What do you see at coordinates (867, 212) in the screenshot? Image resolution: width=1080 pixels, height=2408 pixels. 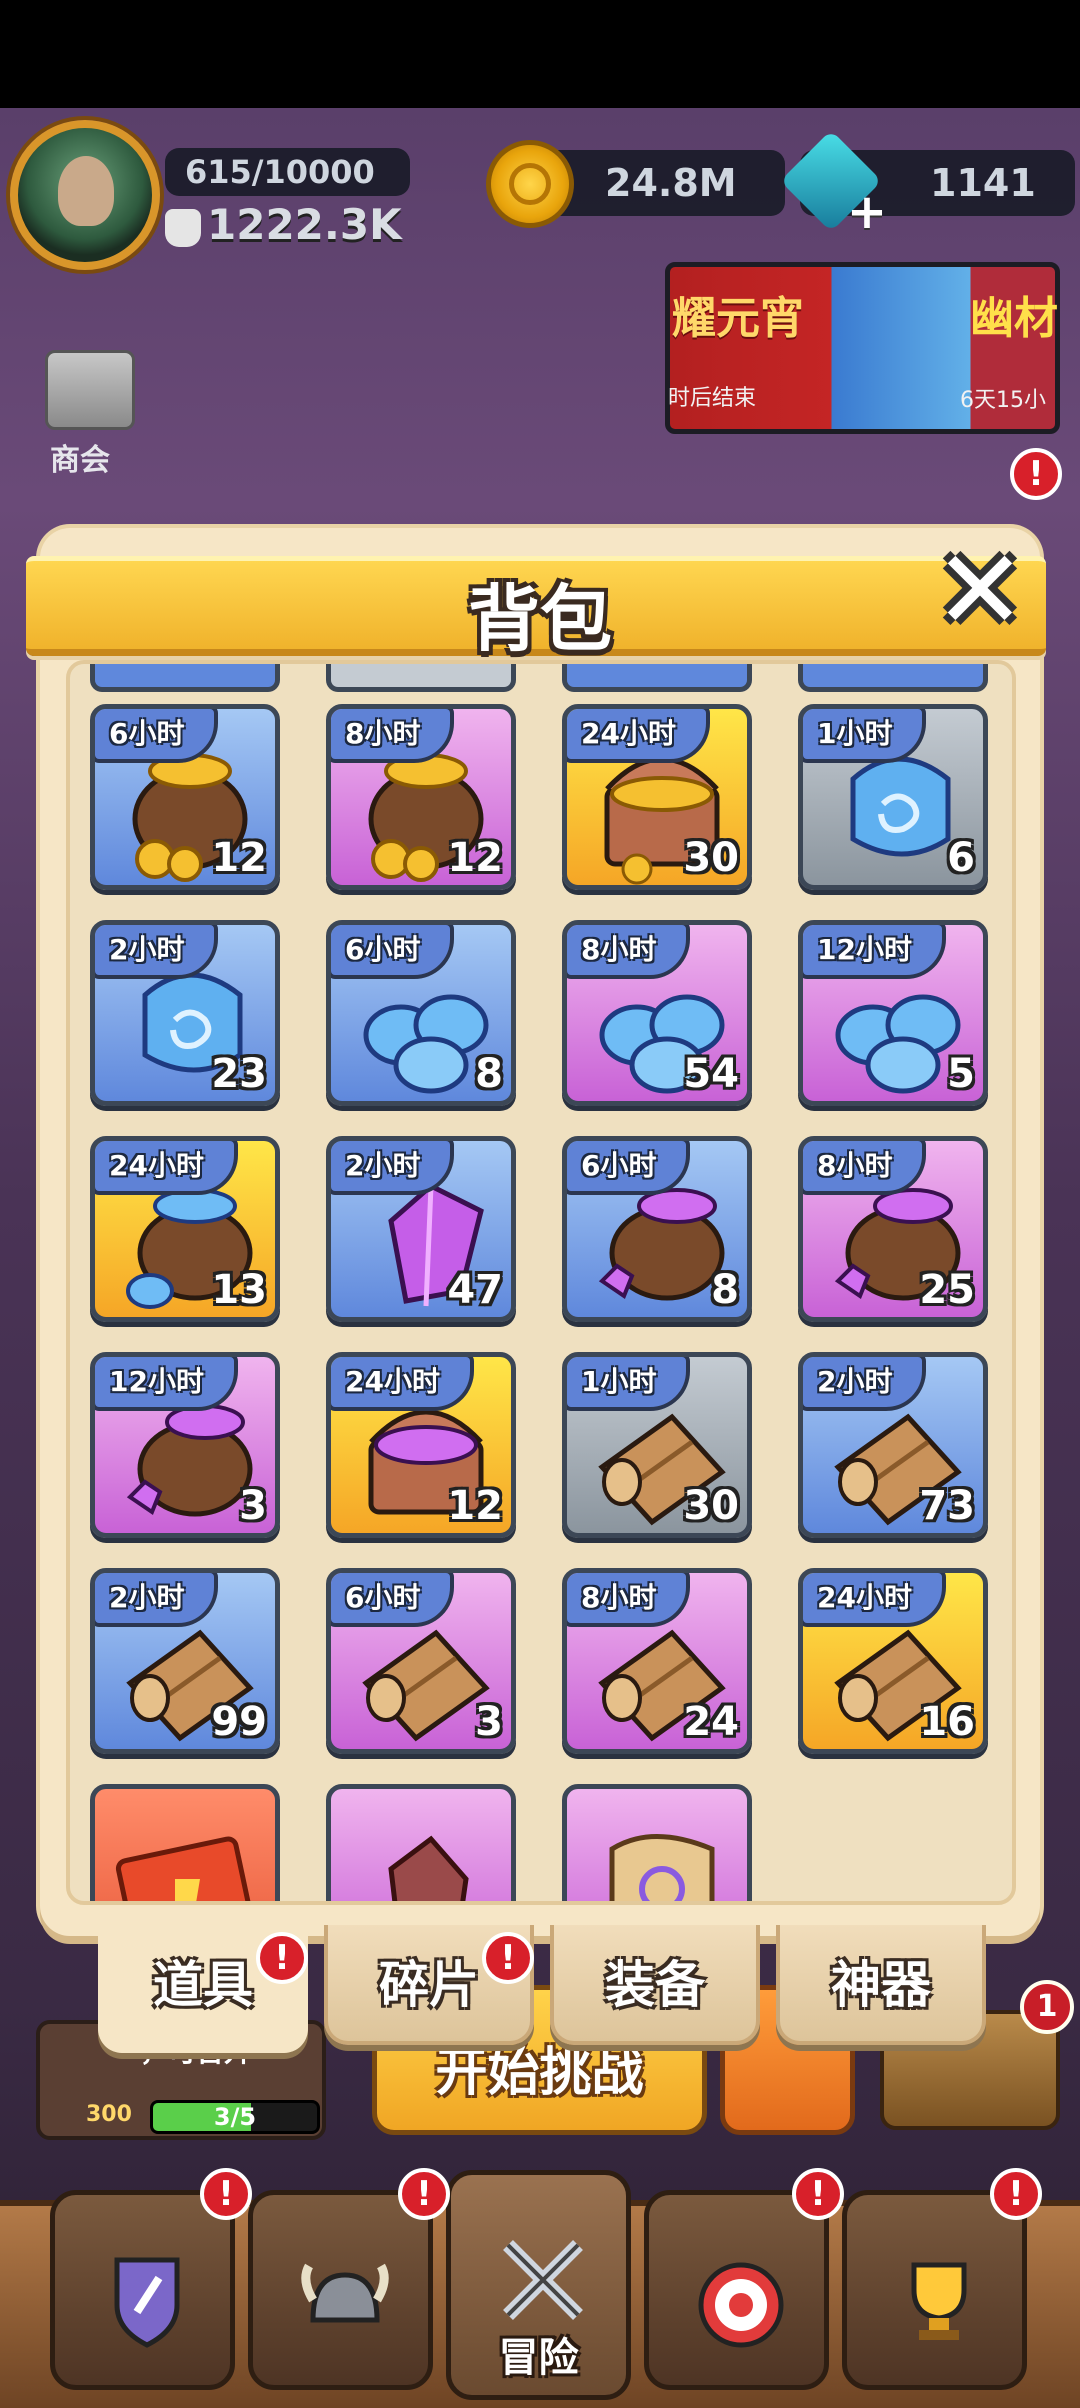 I see `add-gems-icon: +` at bounding box center [867, 212].